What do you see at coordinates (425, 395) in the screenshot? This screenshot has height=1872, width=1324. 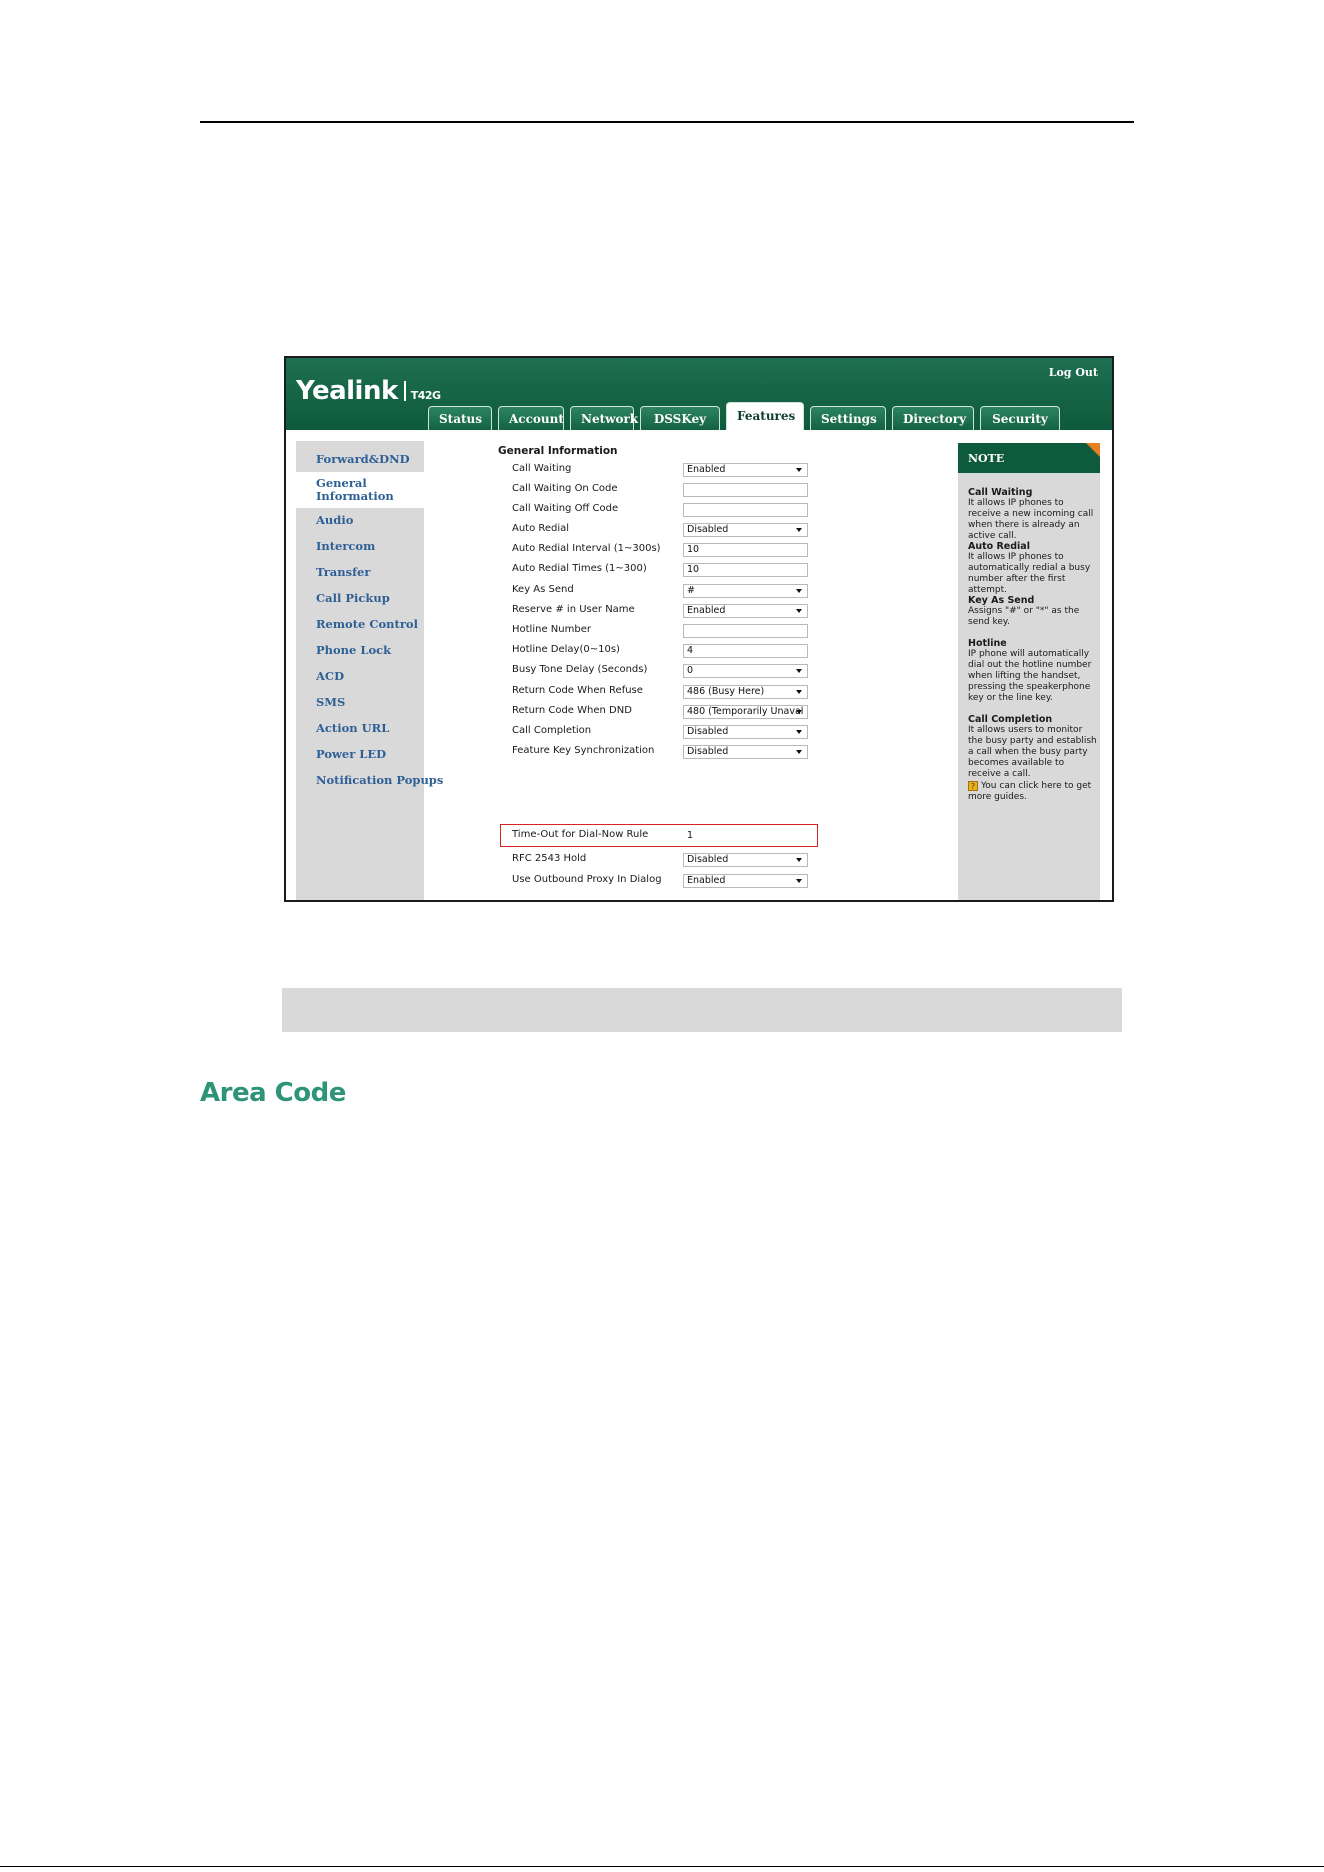 I see `model-label: T42G` at bounding box center [425, 395].